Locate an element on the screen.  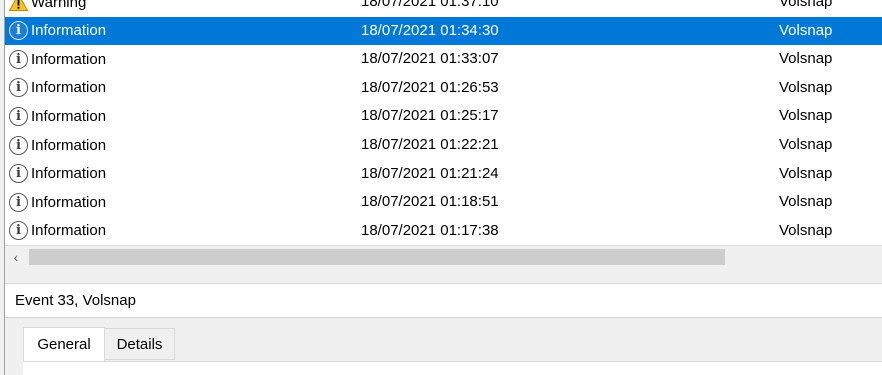
event-row: i Information 18/07/2021 01:34:30 Volsnap is located at coordinates (443, 30).